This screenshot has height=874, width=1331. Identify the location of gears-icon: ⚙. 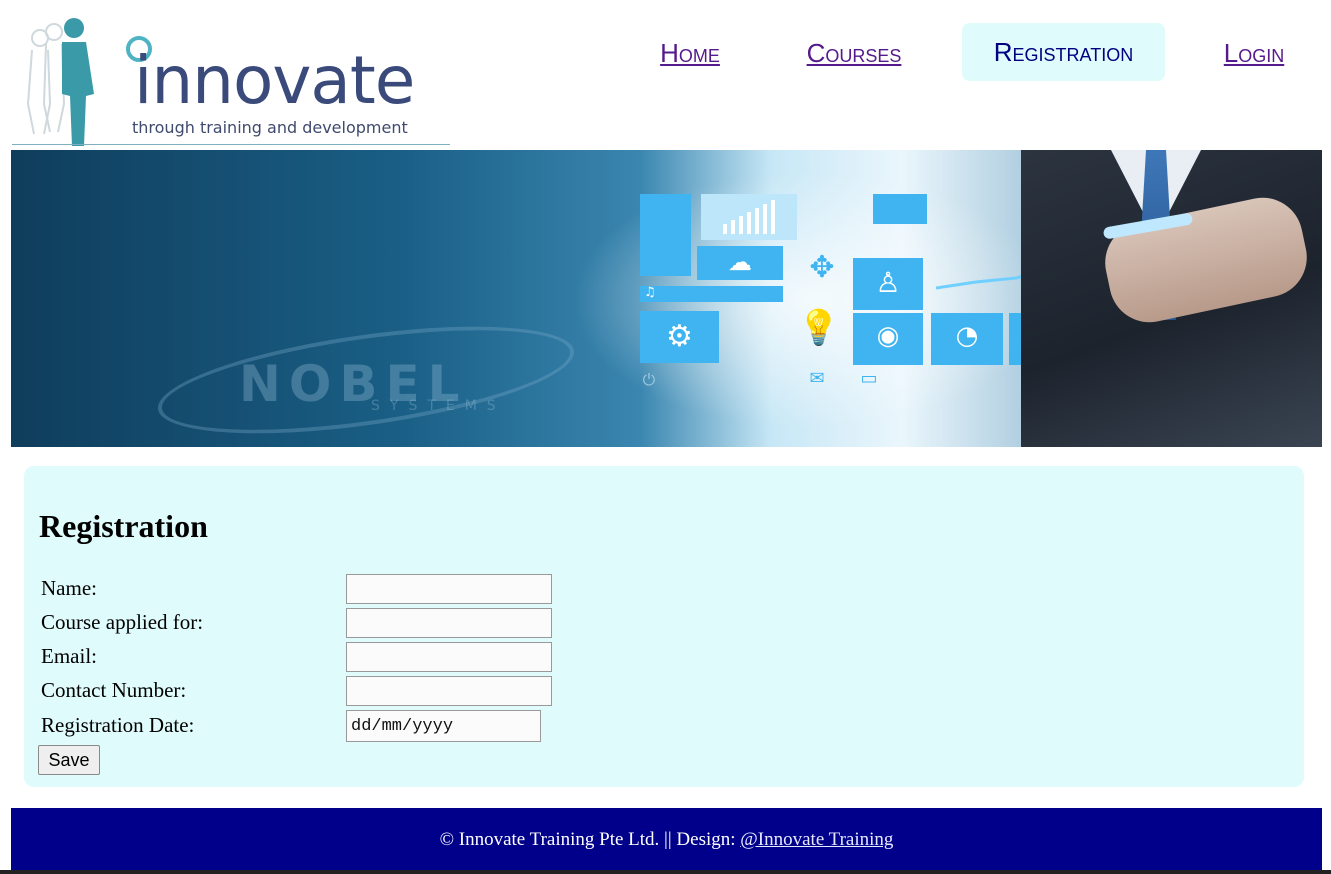
(679, 336).